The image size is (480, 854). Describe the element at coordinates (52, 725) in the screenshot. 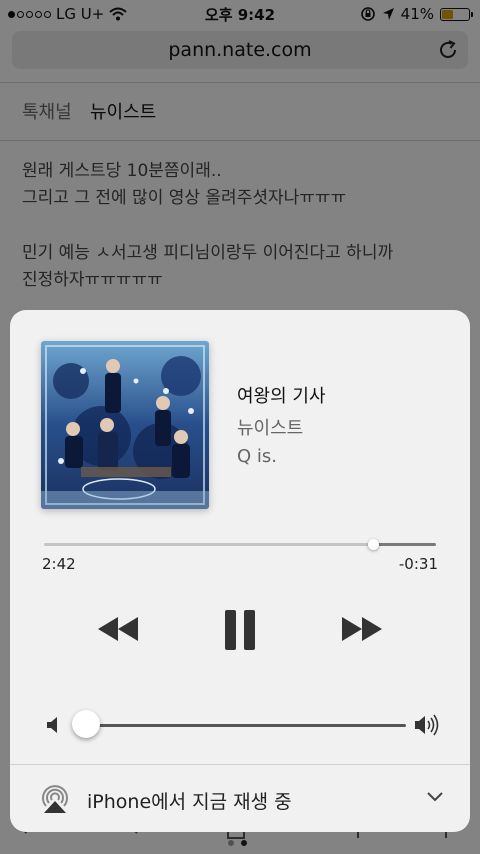

I see `volume-min-icon` at that location.